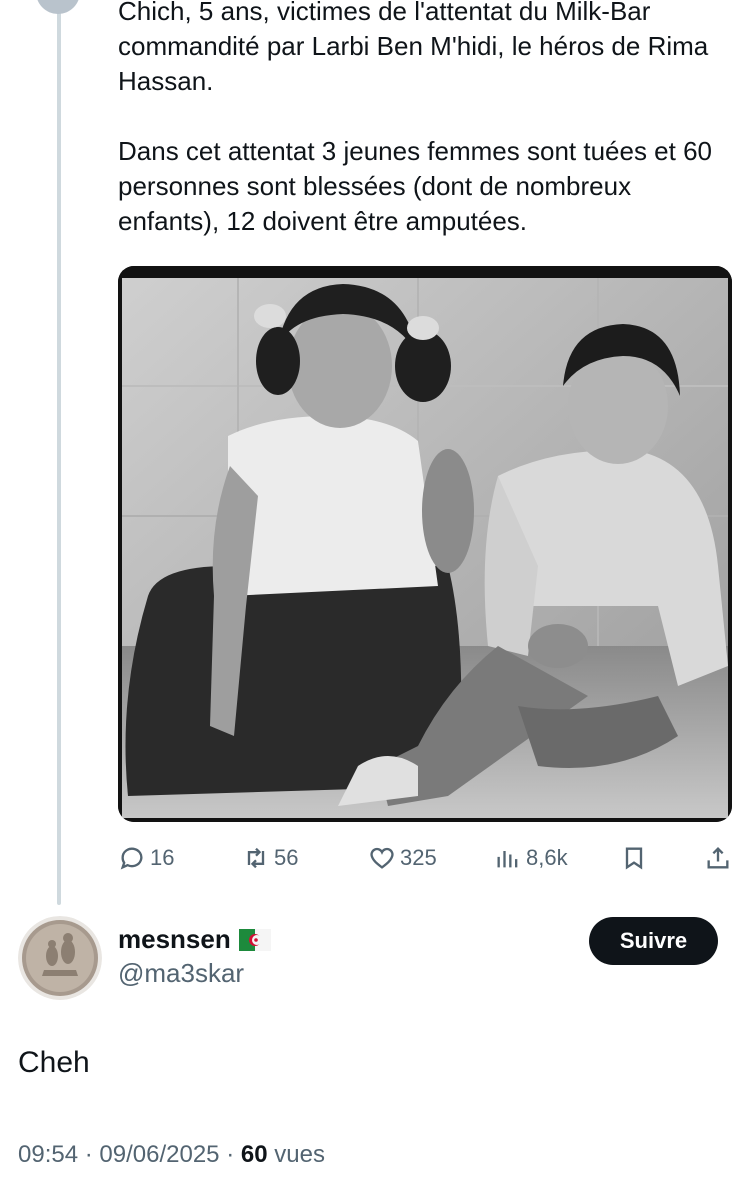  I want to click on share-icon, so click(718, 858).